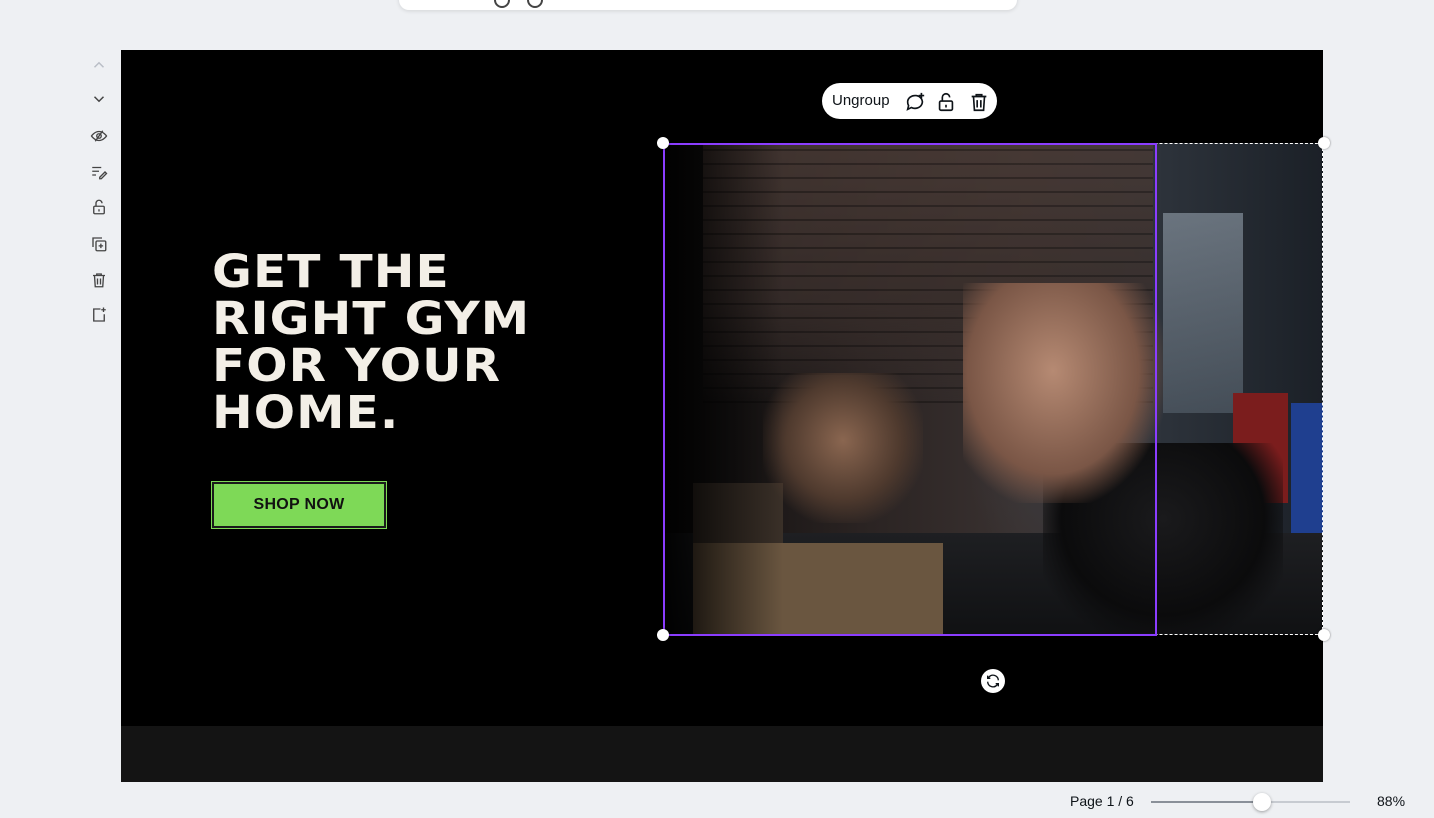 The image size is (1434, 818). I want to click on chevron-down-icon, so click(99, 99).